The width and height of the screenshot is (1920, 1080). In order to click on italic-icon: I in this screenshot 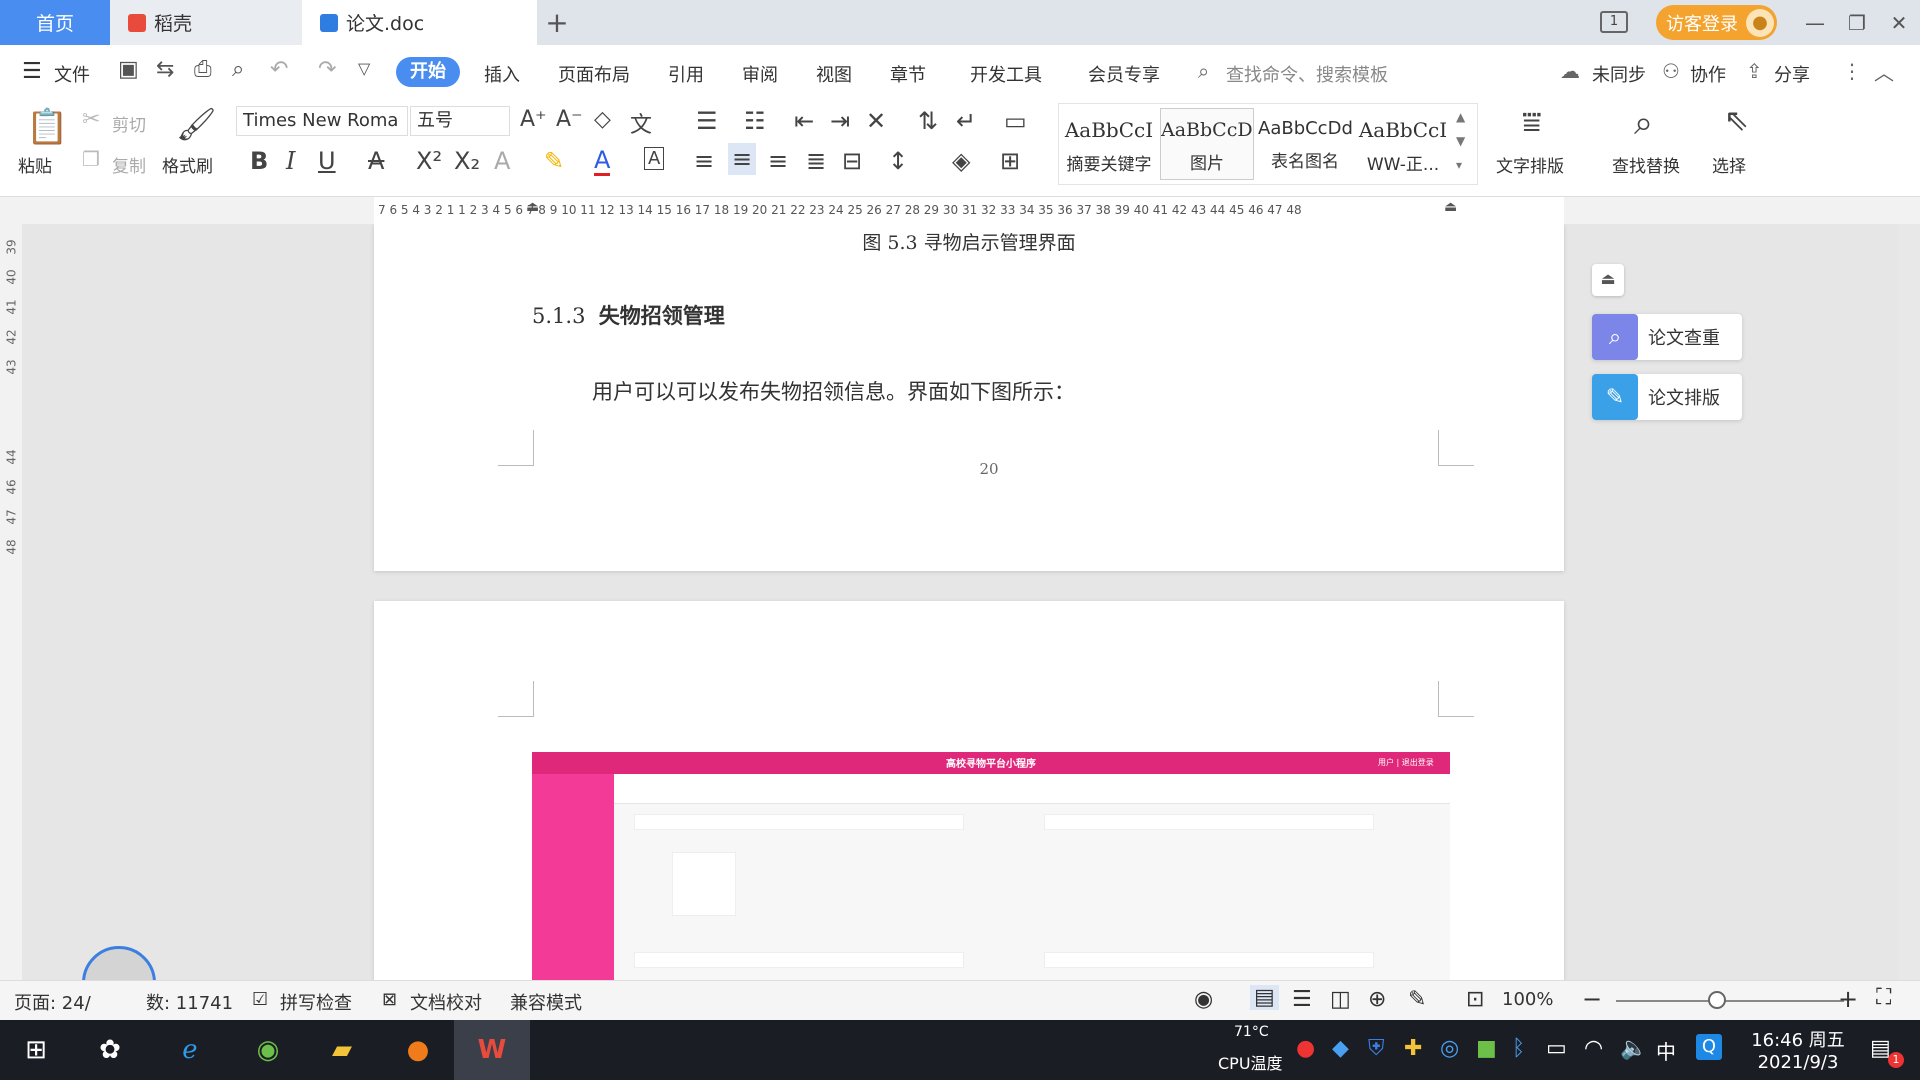, I will do `click(290, 161)`.